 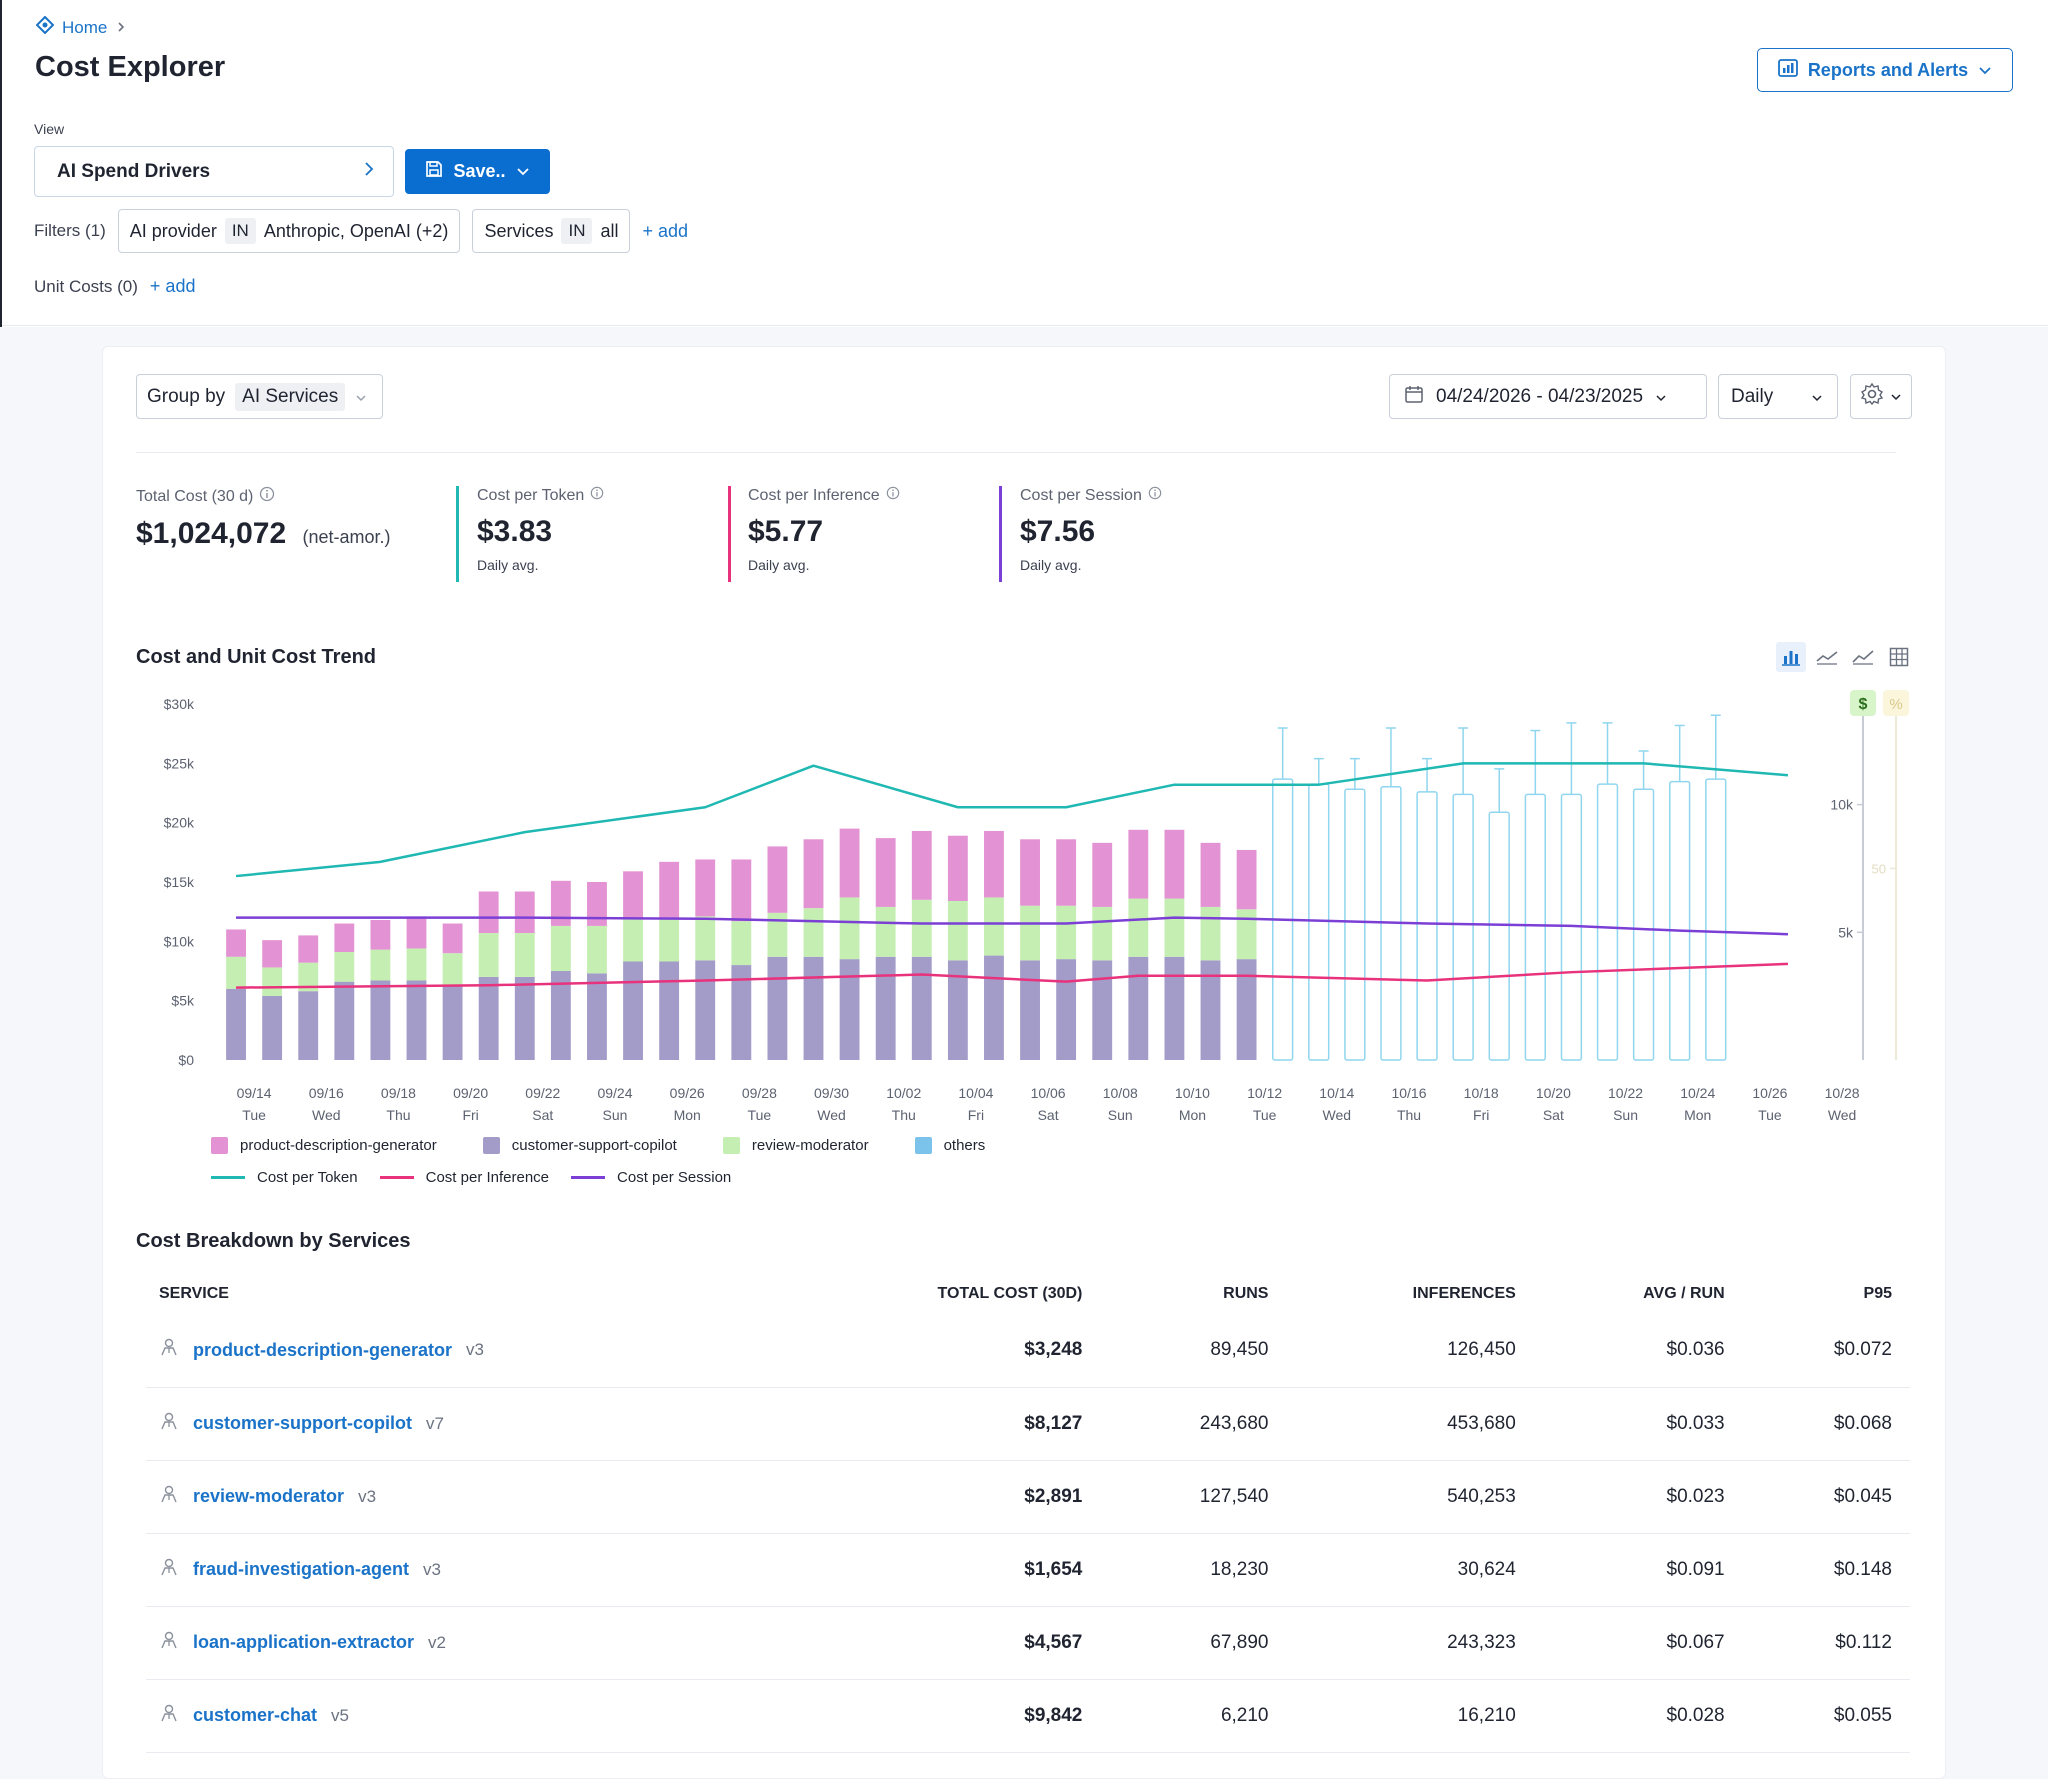 What do you see at coordinates (1863, 657) in the screenshot?
I see `area-chart-icon` at bounding box center [1863, 657].